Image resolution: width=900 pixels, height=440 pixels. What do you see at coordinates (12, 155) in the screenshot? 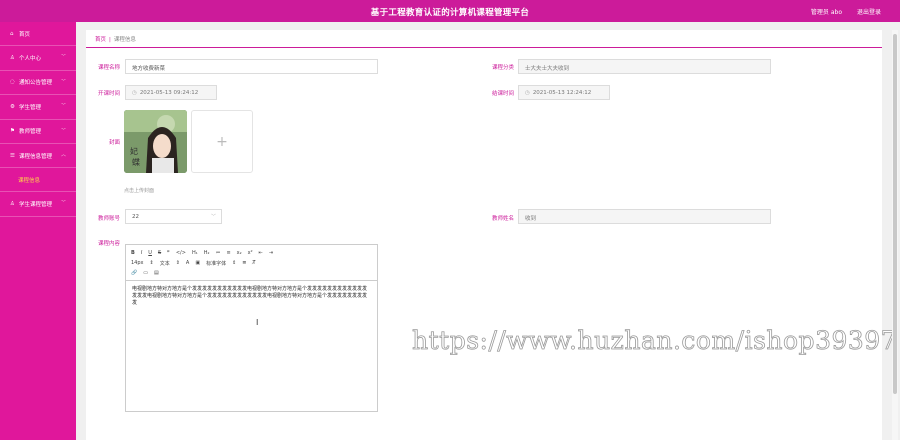
I see `list-icon: ☰` at bounding box center [12, 155].